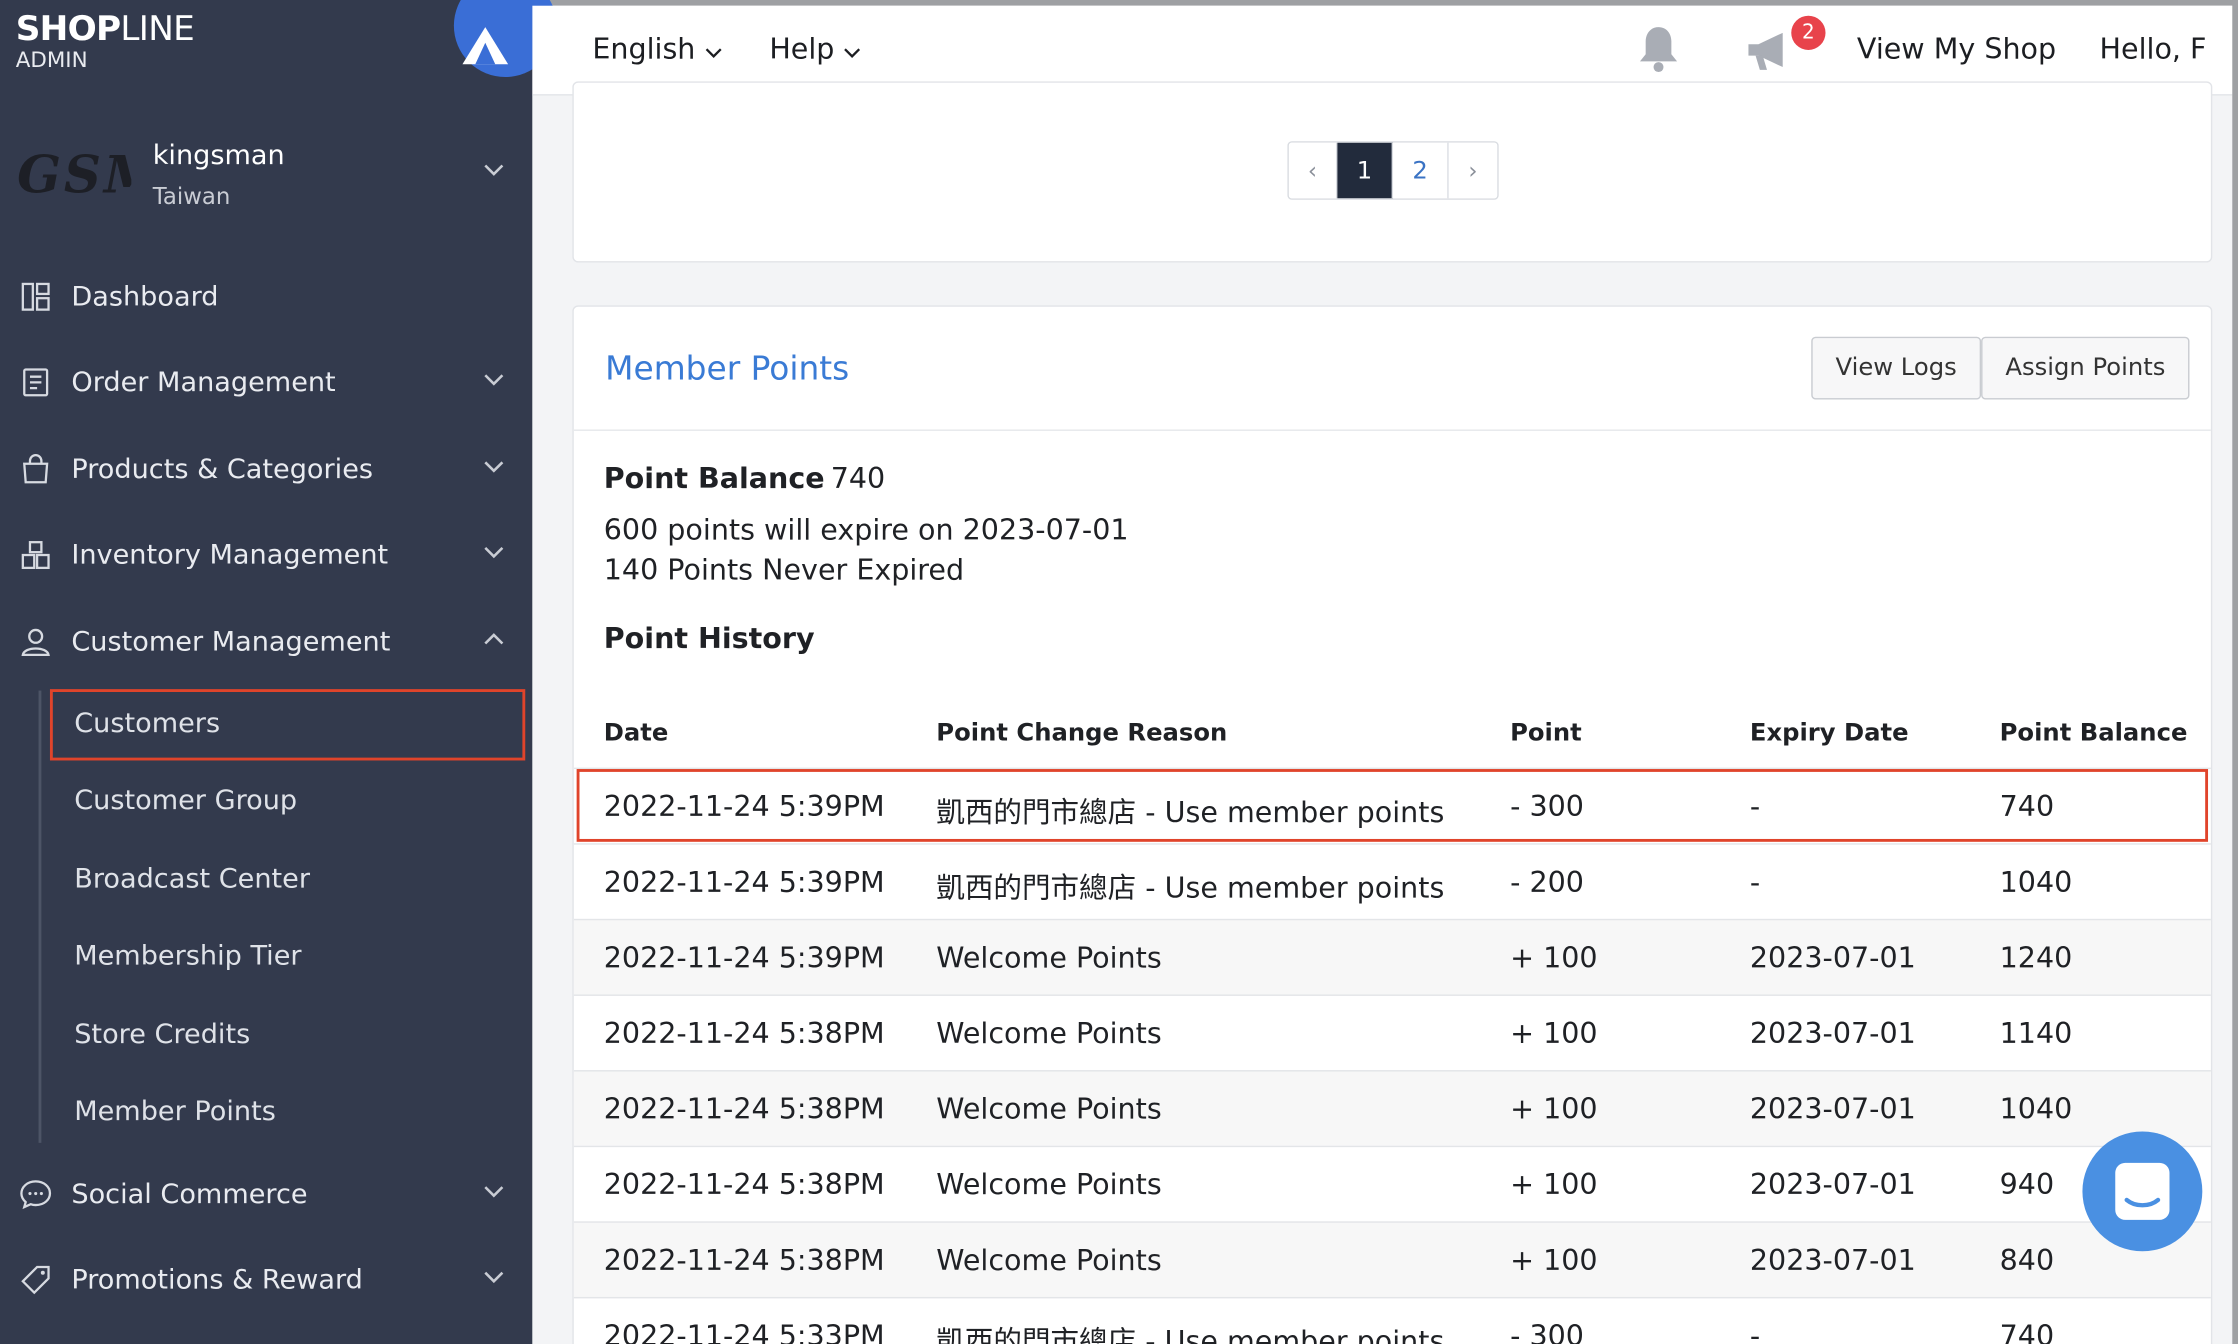  Describe the element at coordinates (744, 1331) in the screenshot. I see `cell-date: 2022-11-24 5:33PM` at that location.